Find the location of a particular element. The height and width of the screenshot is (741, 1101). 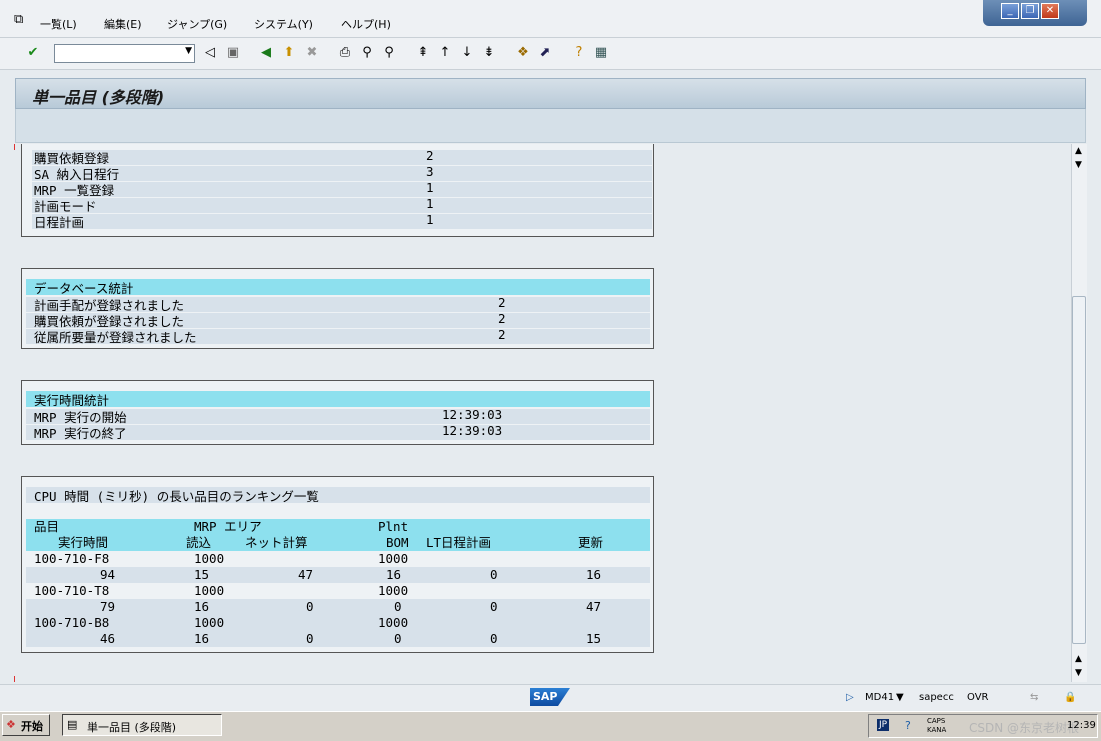

watermark: CSDN @东京老树根 is located at coordinates (1024, 728).